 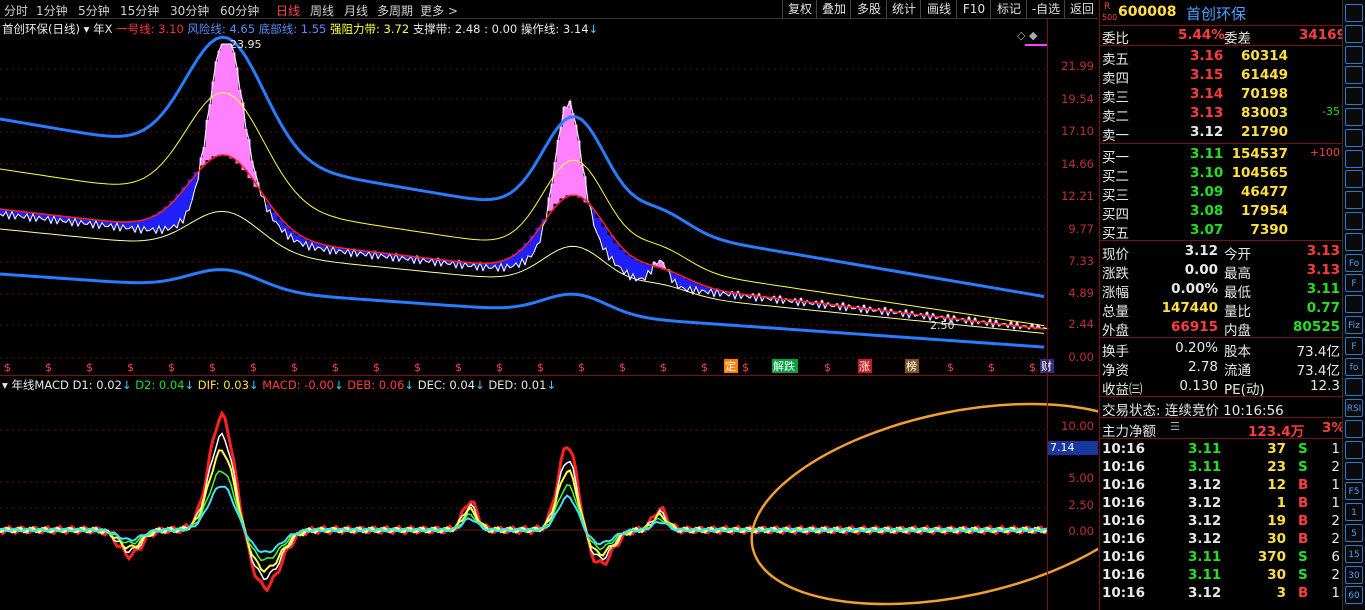 What do you see at coordinates (439, 10) in the screenshot?
I see `period-more: 更多 >` at bounding box center [439, 10].